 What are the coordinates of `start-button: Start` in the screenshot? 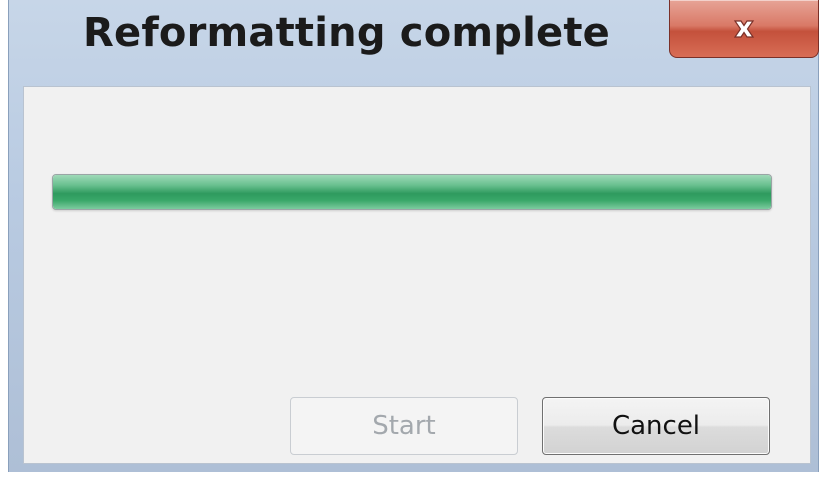 It's located at (404, 426).